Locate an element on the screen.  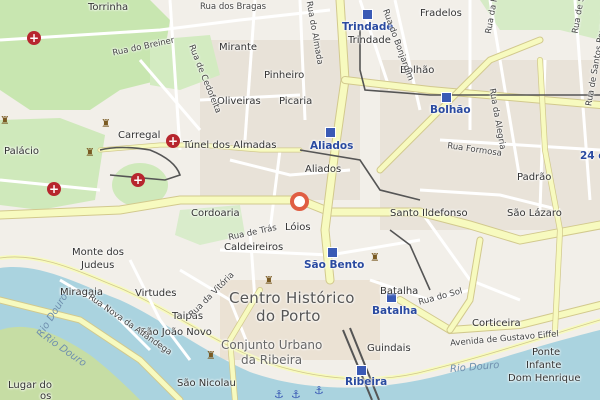
location-pin-icon is located at coordinates (299, 201).